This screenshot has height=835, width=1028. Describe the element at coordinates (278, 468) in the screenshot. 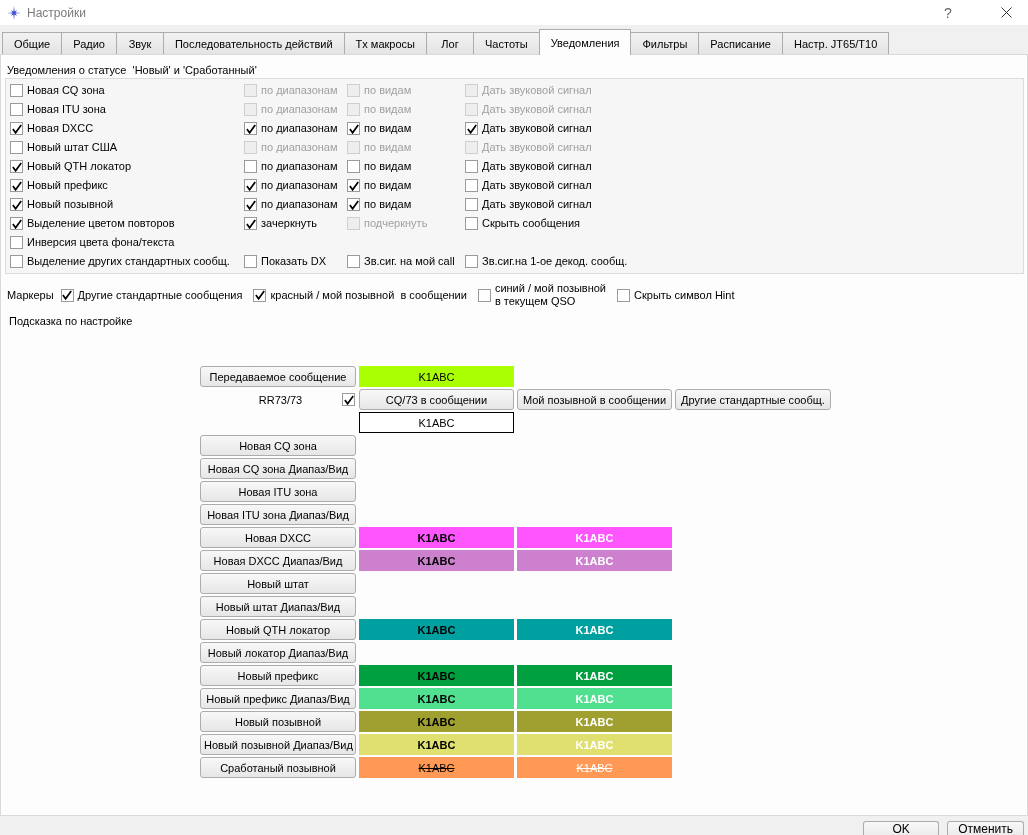

I see `preview-button: Новая CQ зона Диапаз/Вид` at that location.